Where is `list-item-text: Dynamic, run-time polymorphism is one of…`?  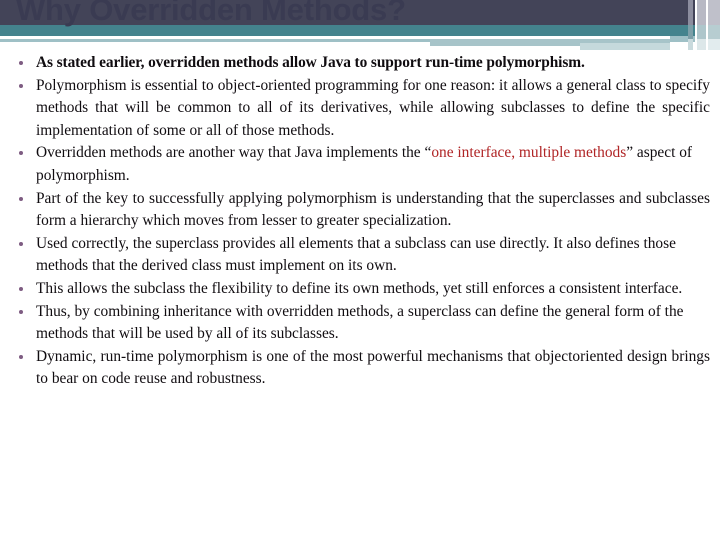
list-item-text: Dynamic, run-time polymorphism is one of… is located at coordinates (373, 367).